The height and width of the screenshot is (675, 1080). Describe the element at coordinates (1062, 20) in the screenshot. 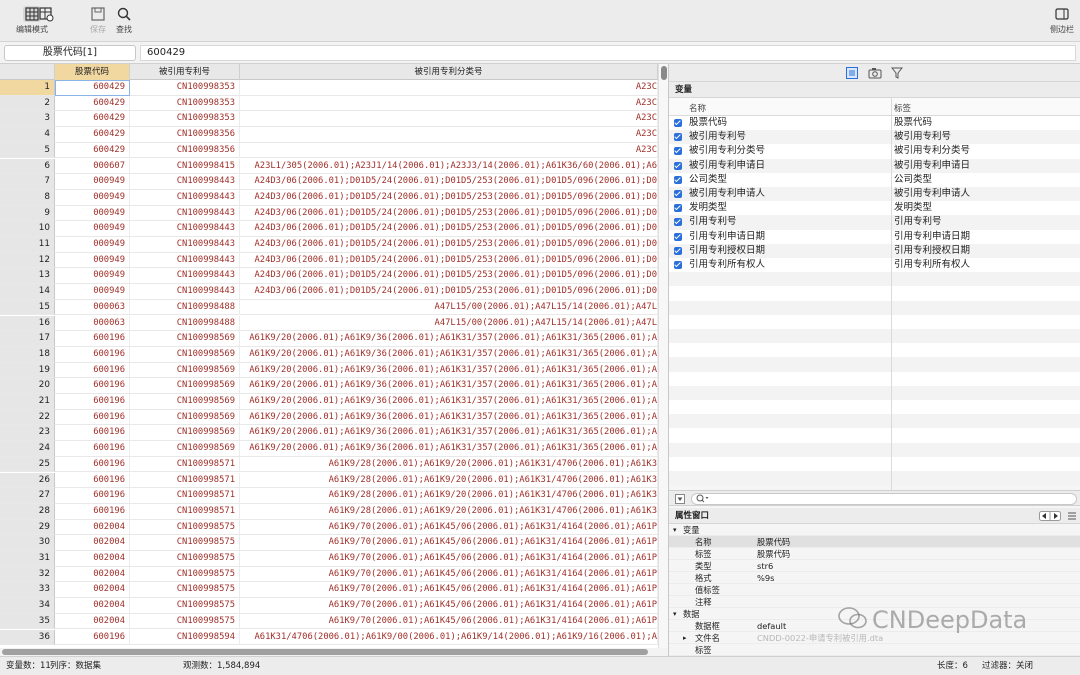

I see `sidebar-toggle-button: 侧边栏` at that location.